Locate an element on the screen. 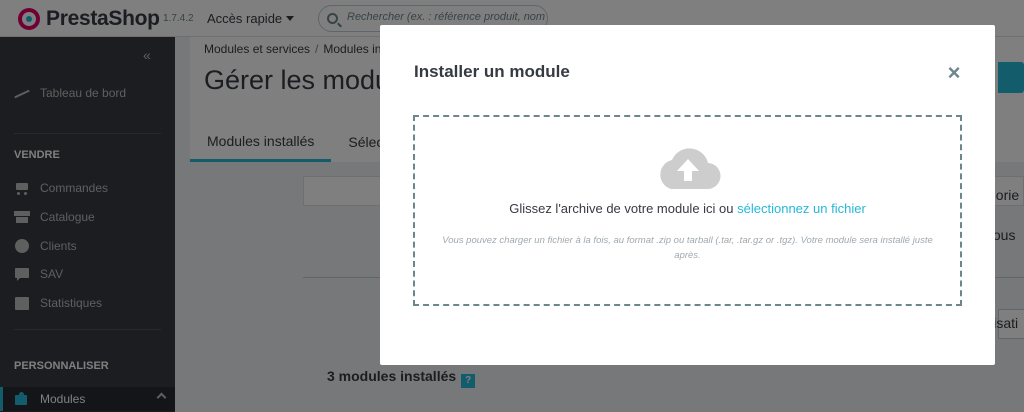 This screenshot has height=412, width=1024. close-icon: × is located at coordinates (954, 73).